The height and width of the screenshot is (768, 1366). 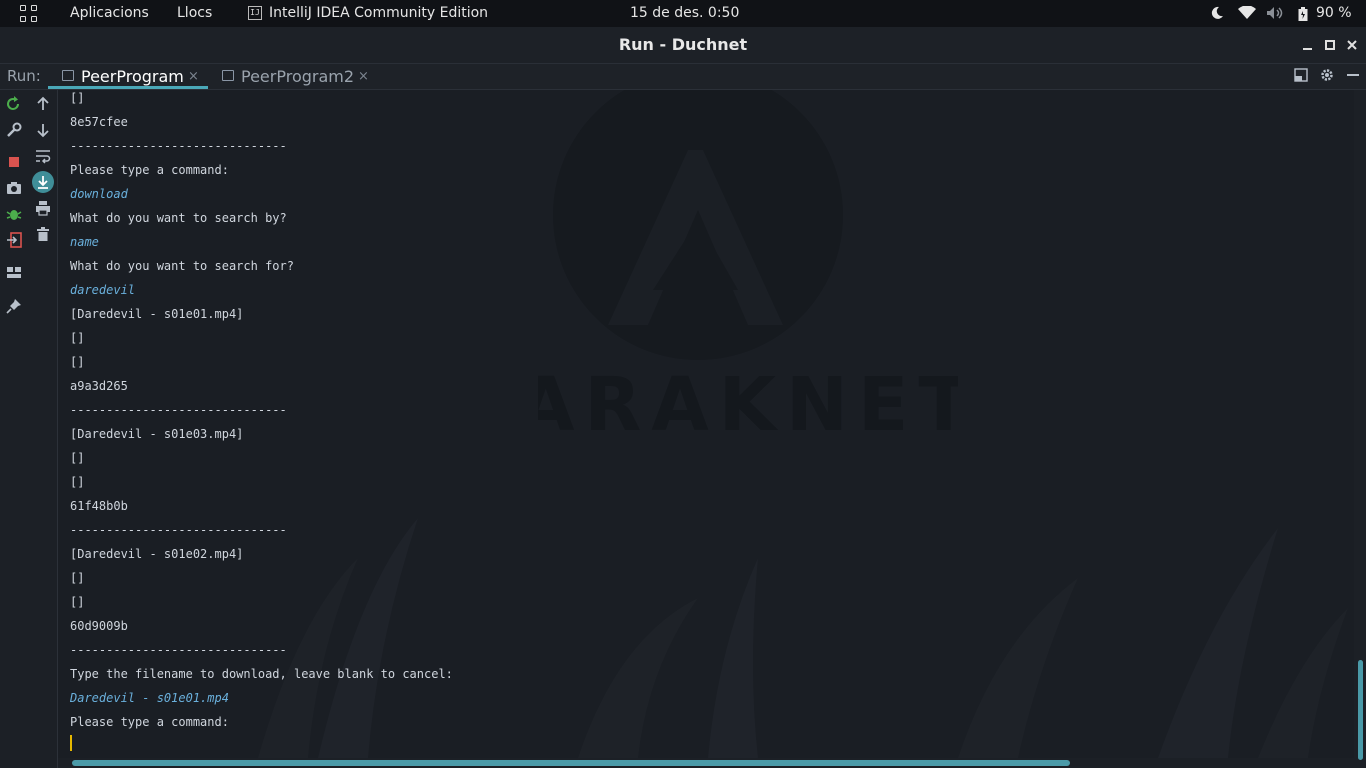 I want to click on vertical-scrollbar, so click(x=1360, y=710).